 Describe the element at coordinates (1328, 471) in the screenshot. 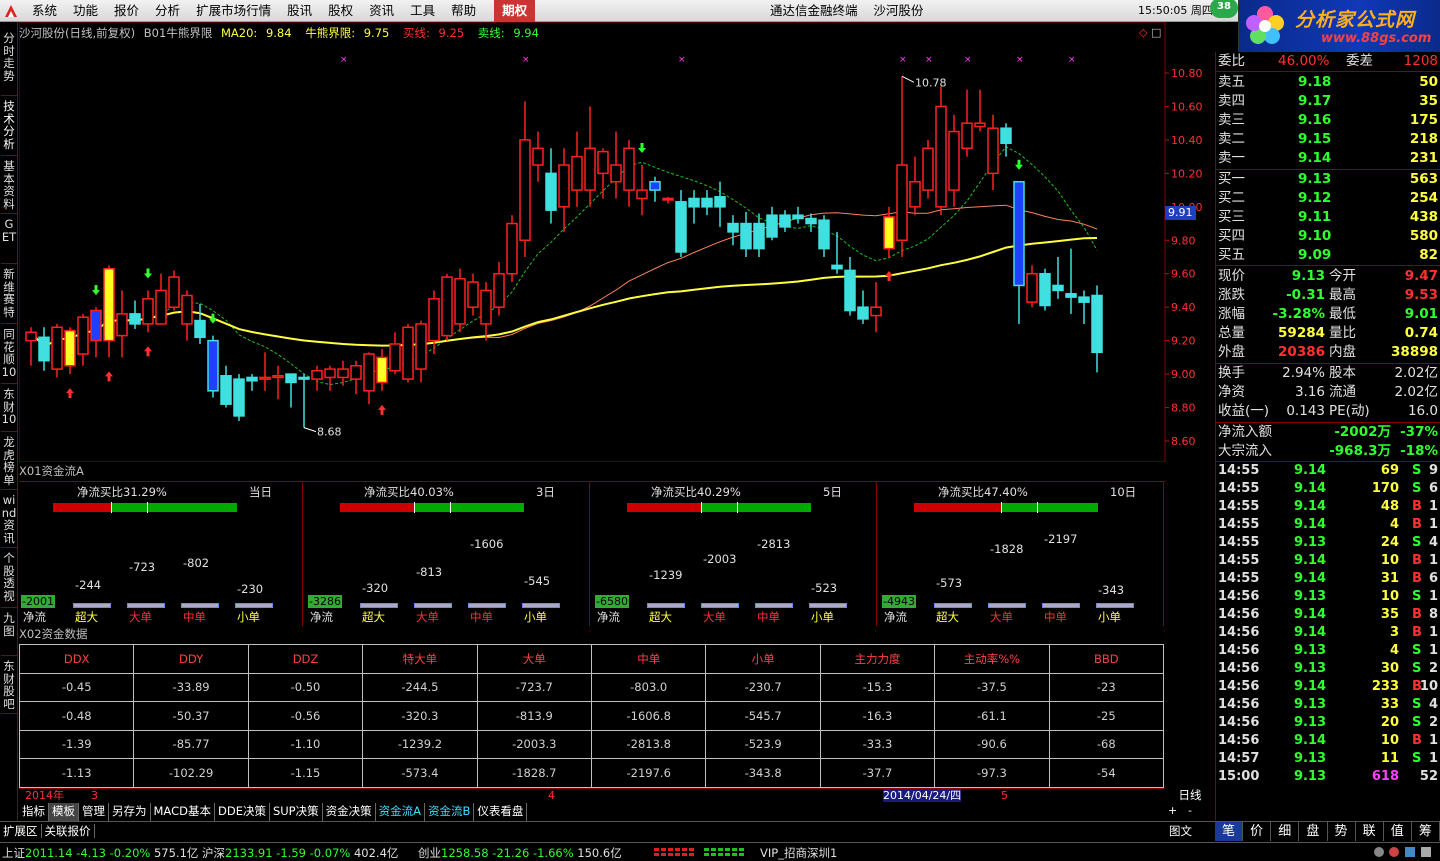

I see `tick-row: 14:55 9.14 69 S 9` at that location.